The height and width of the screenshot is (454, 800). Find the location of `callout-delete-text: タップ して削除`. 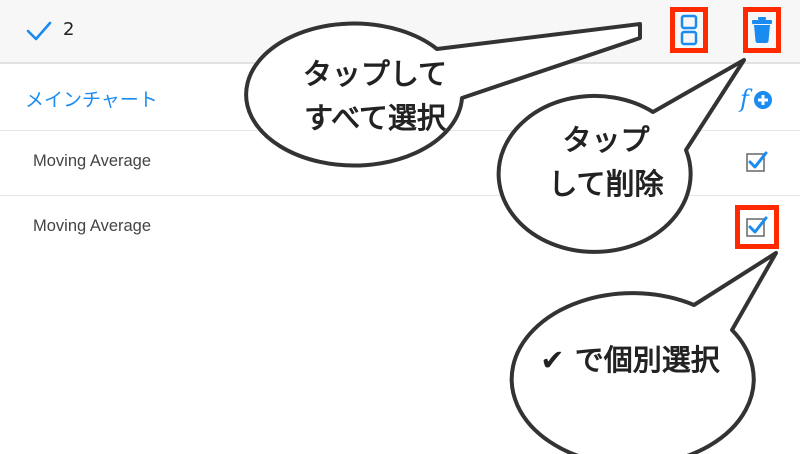

callout-delete-text: タップ して削除 is located at coordinates (606, 162).